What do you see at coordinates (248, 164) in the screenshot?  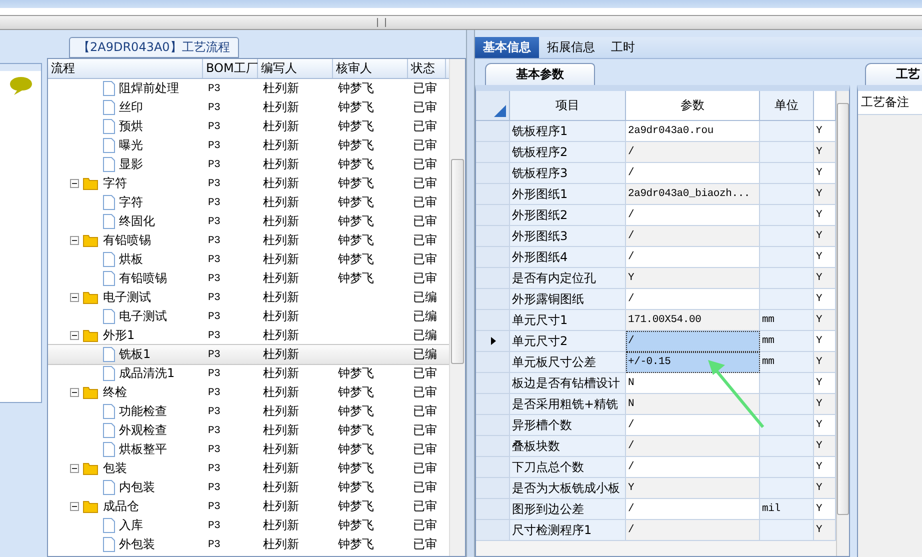 I see `tree-row: 显影 P3 杜列新 钟梦飞 已审` at bounding box center [248, 164].